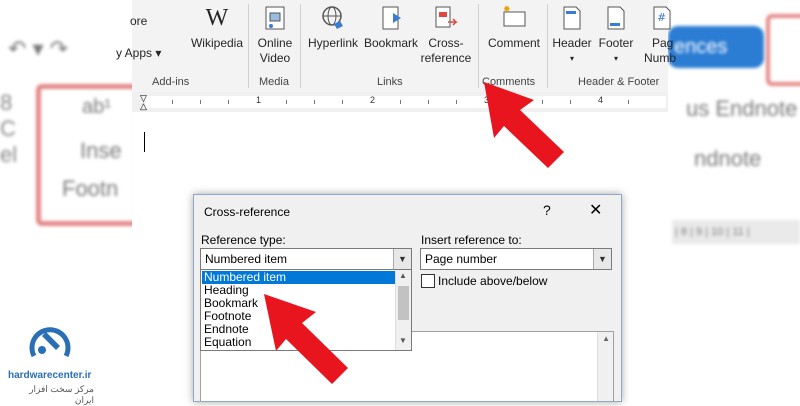 This screenshot has height=406, width=800. I want to click on footer-icon, so click(616, 18).